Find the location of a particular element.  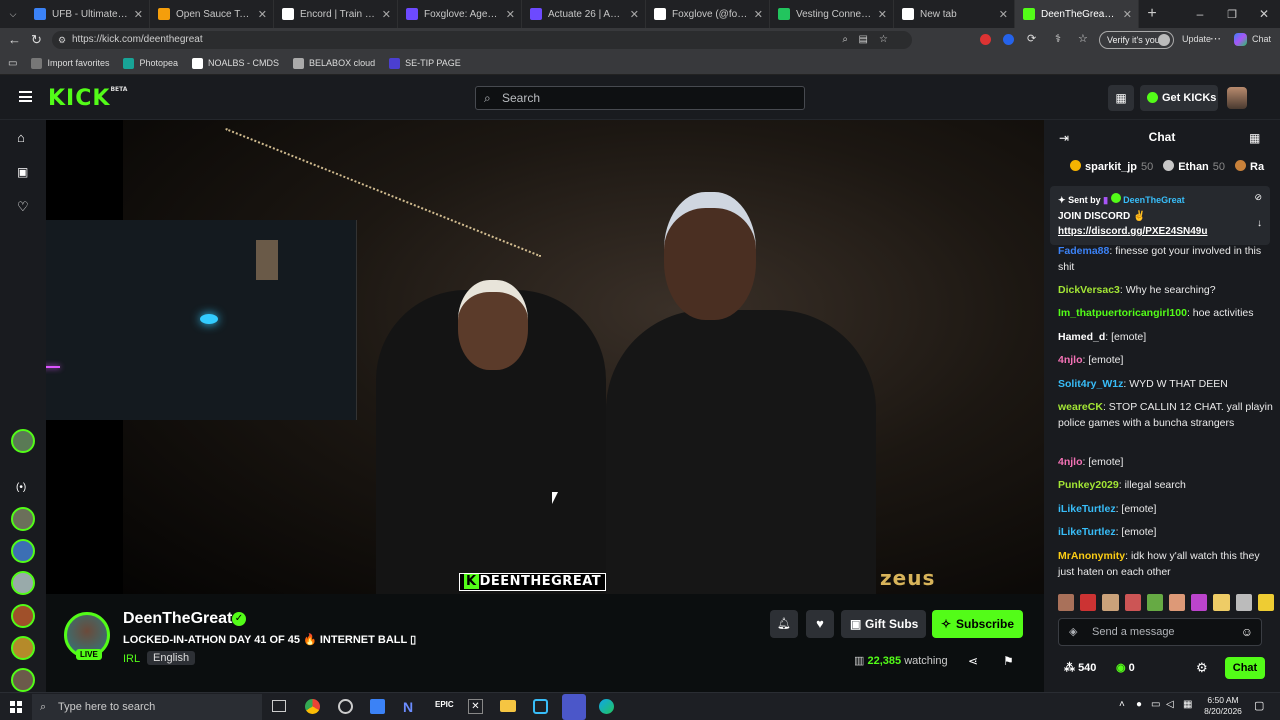

browser-tab: Vesting Connection Lea ✕ is located at coordinates (832, 14).